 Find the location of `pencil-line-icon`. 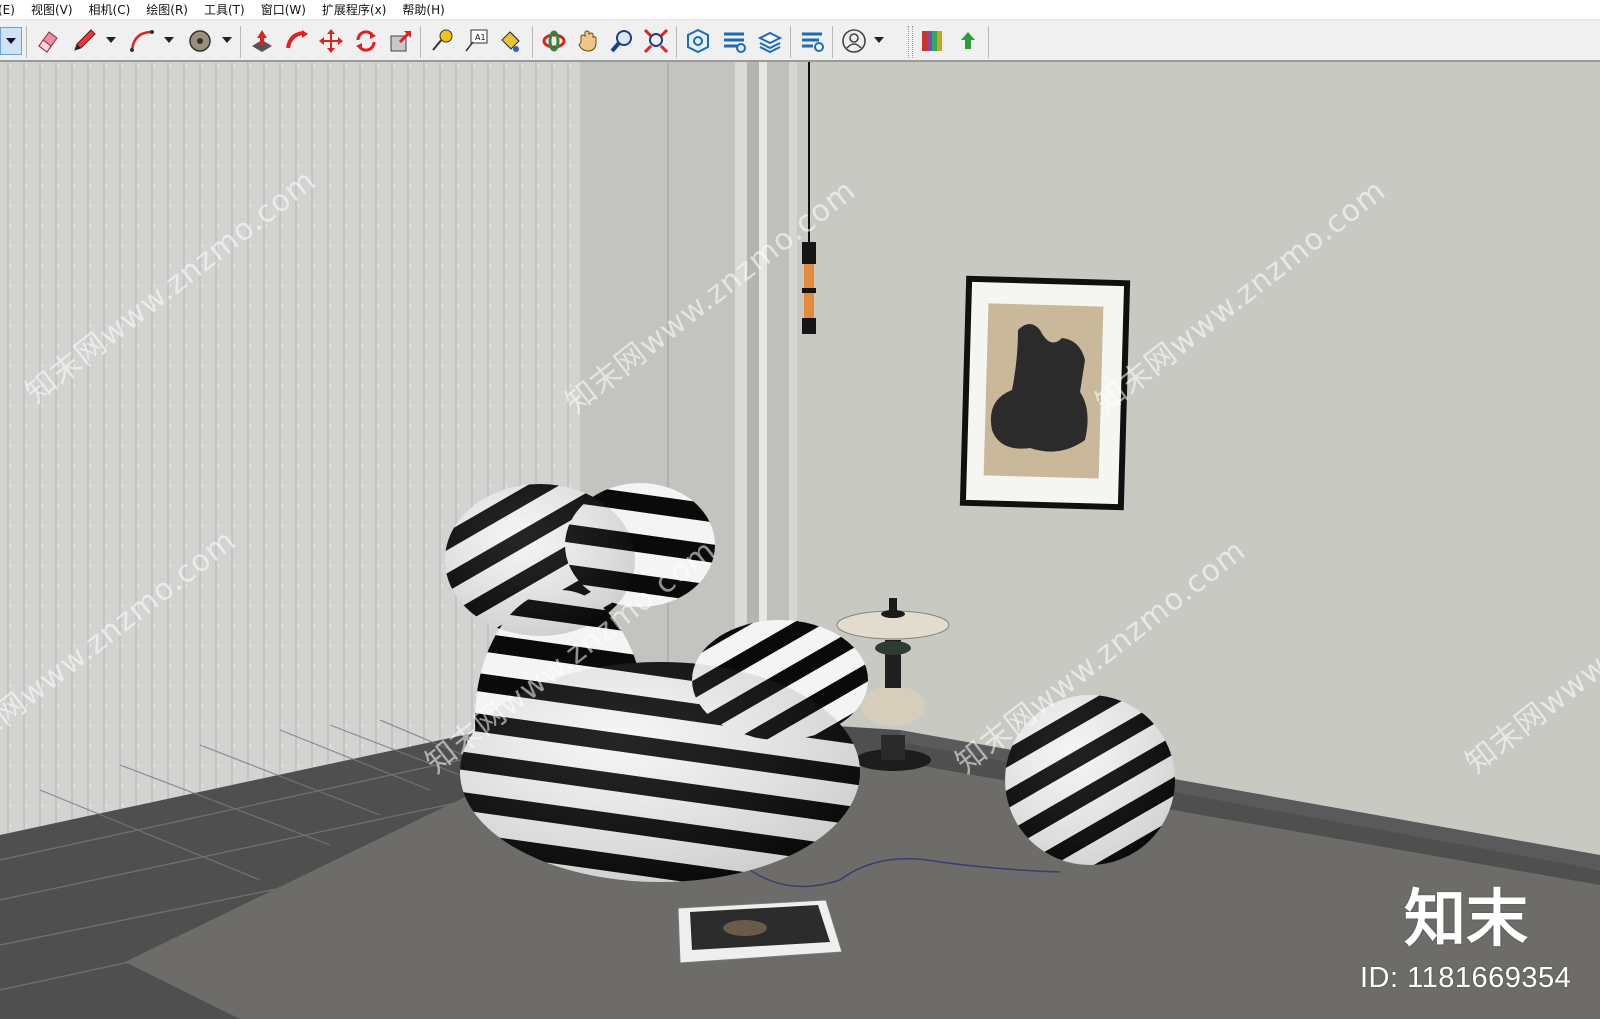

pencil-line-icon is located at coordinates (84, 41).